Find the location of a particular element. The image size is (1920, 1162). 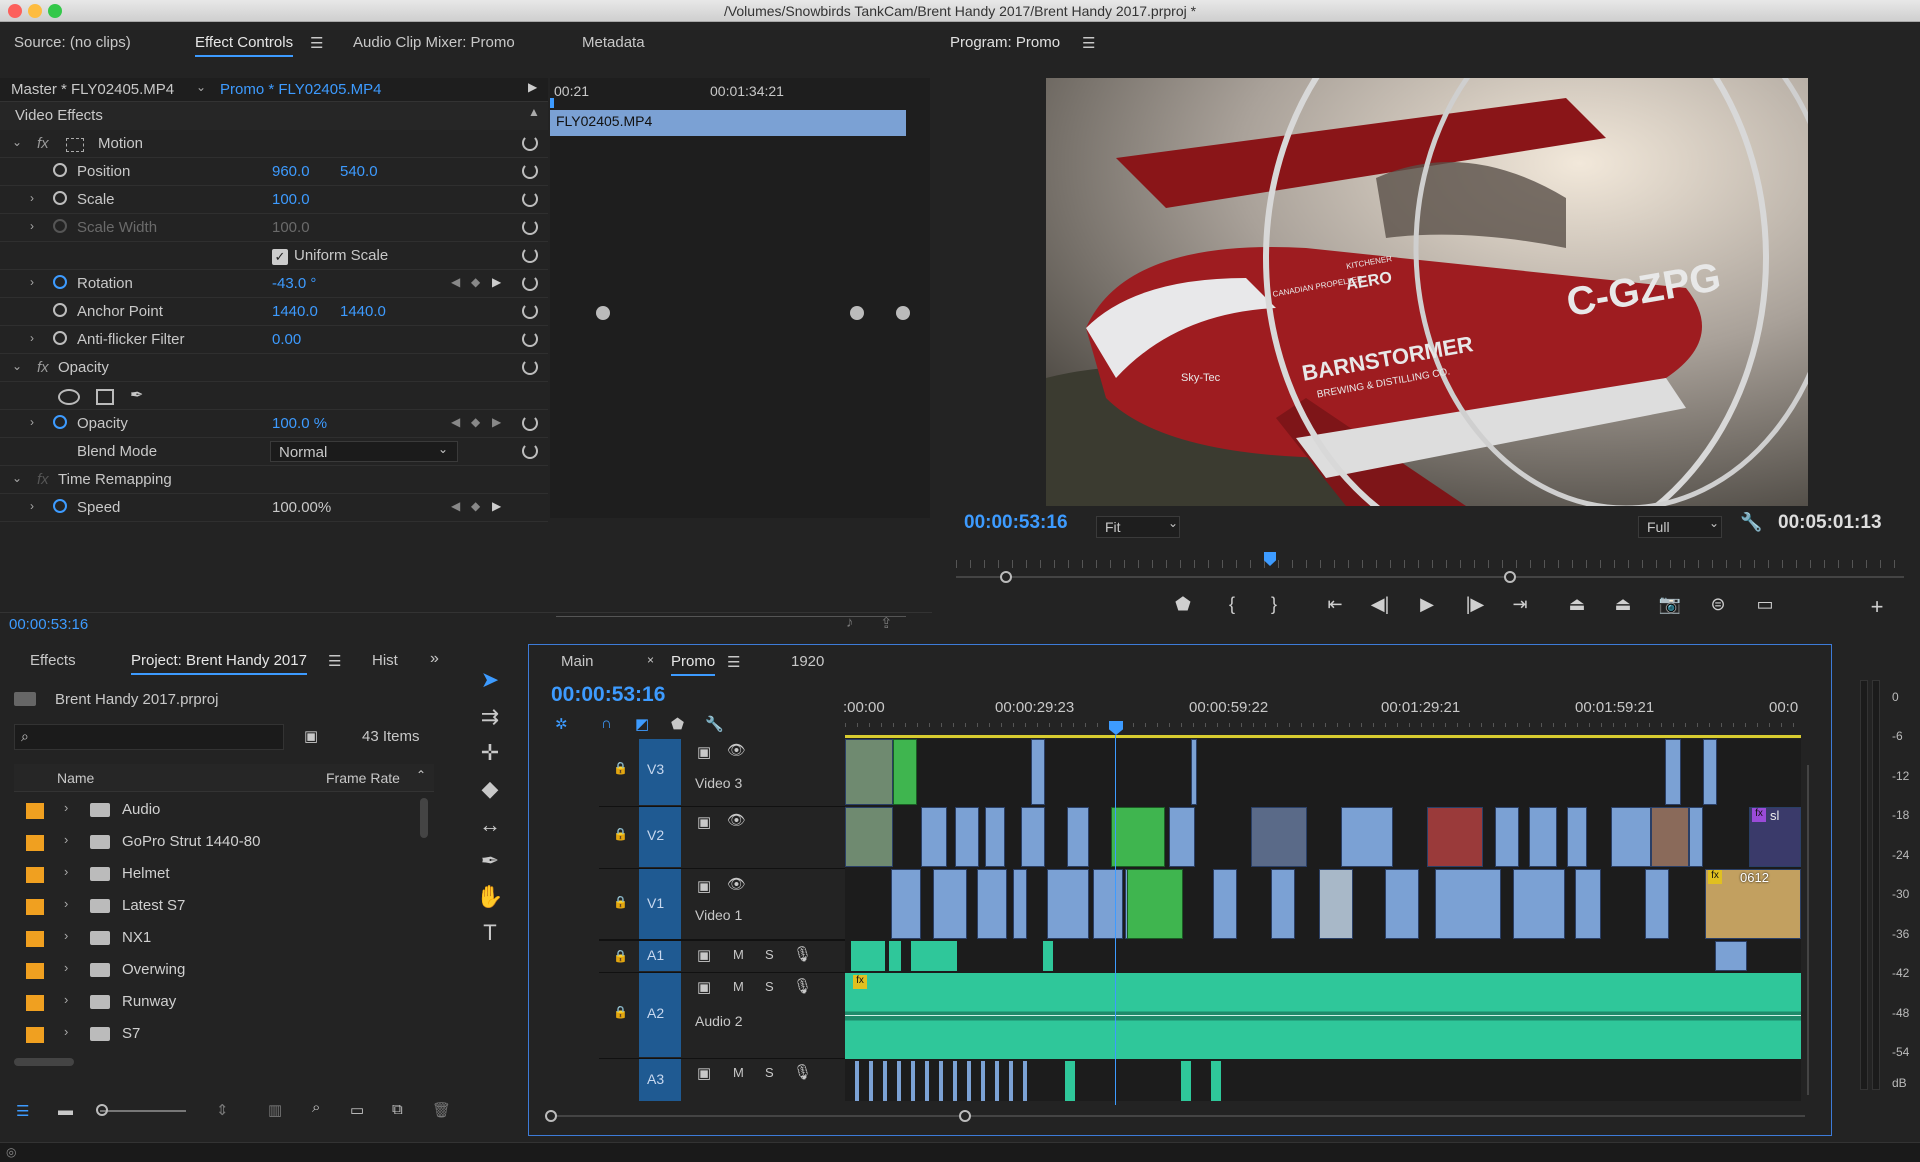

video-clip: fx 0612 is located at coordinates (1753, 904).